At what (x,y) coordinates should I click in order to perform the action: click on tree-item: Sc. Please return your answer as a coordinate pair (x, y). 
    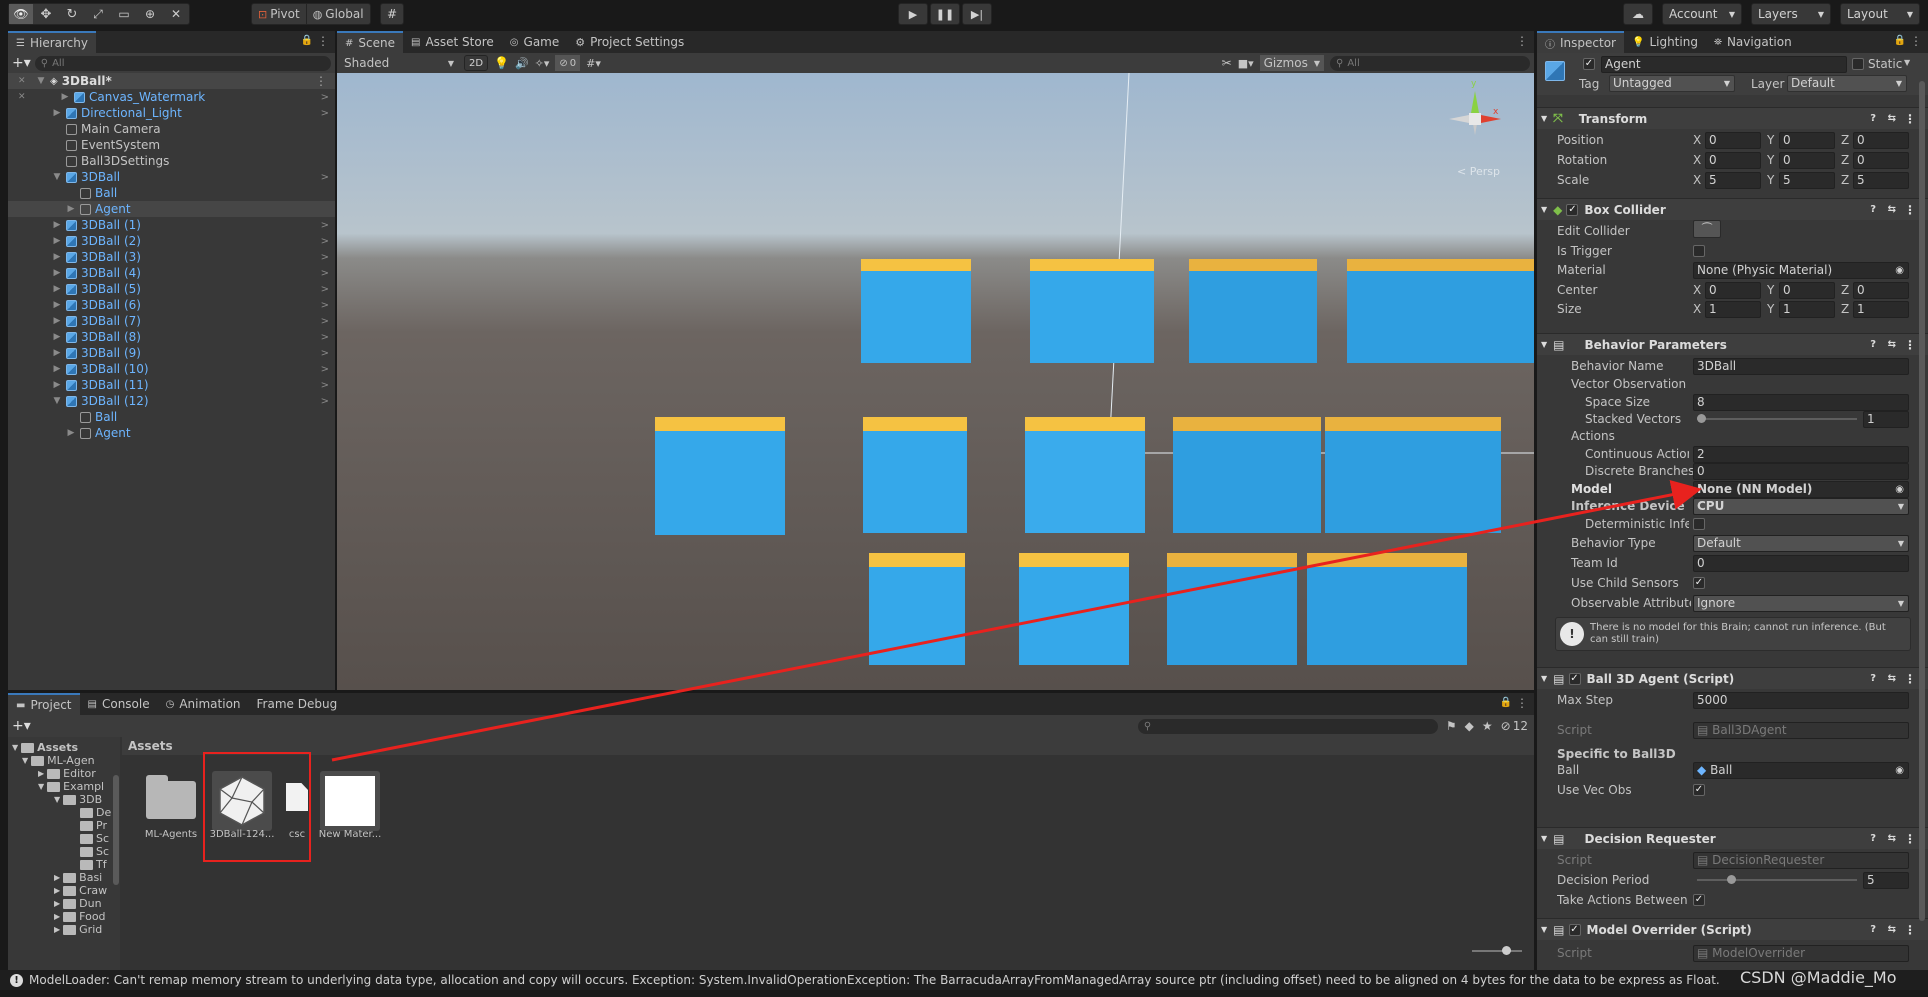
    Looking at the image, I should click on (64, 838).